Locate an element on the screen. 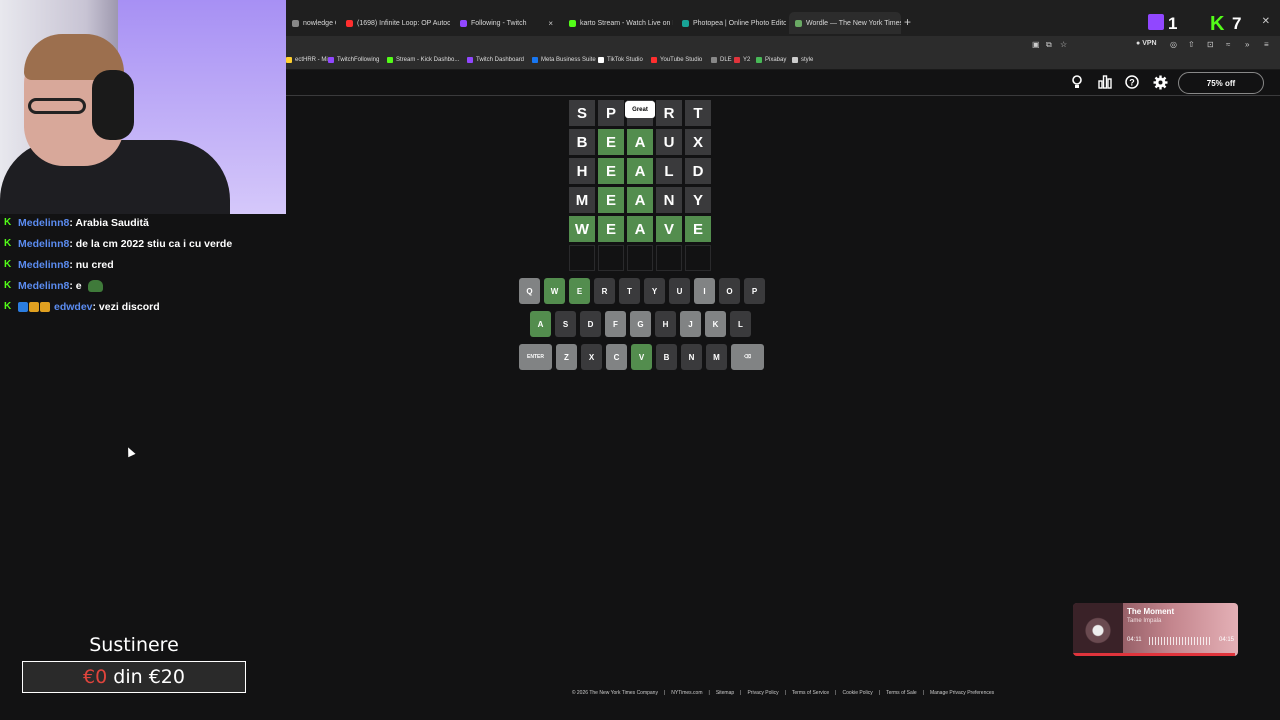 This screenshot has height=720, width=1280. bookmark-label: style is located at coordinates (807, 60).